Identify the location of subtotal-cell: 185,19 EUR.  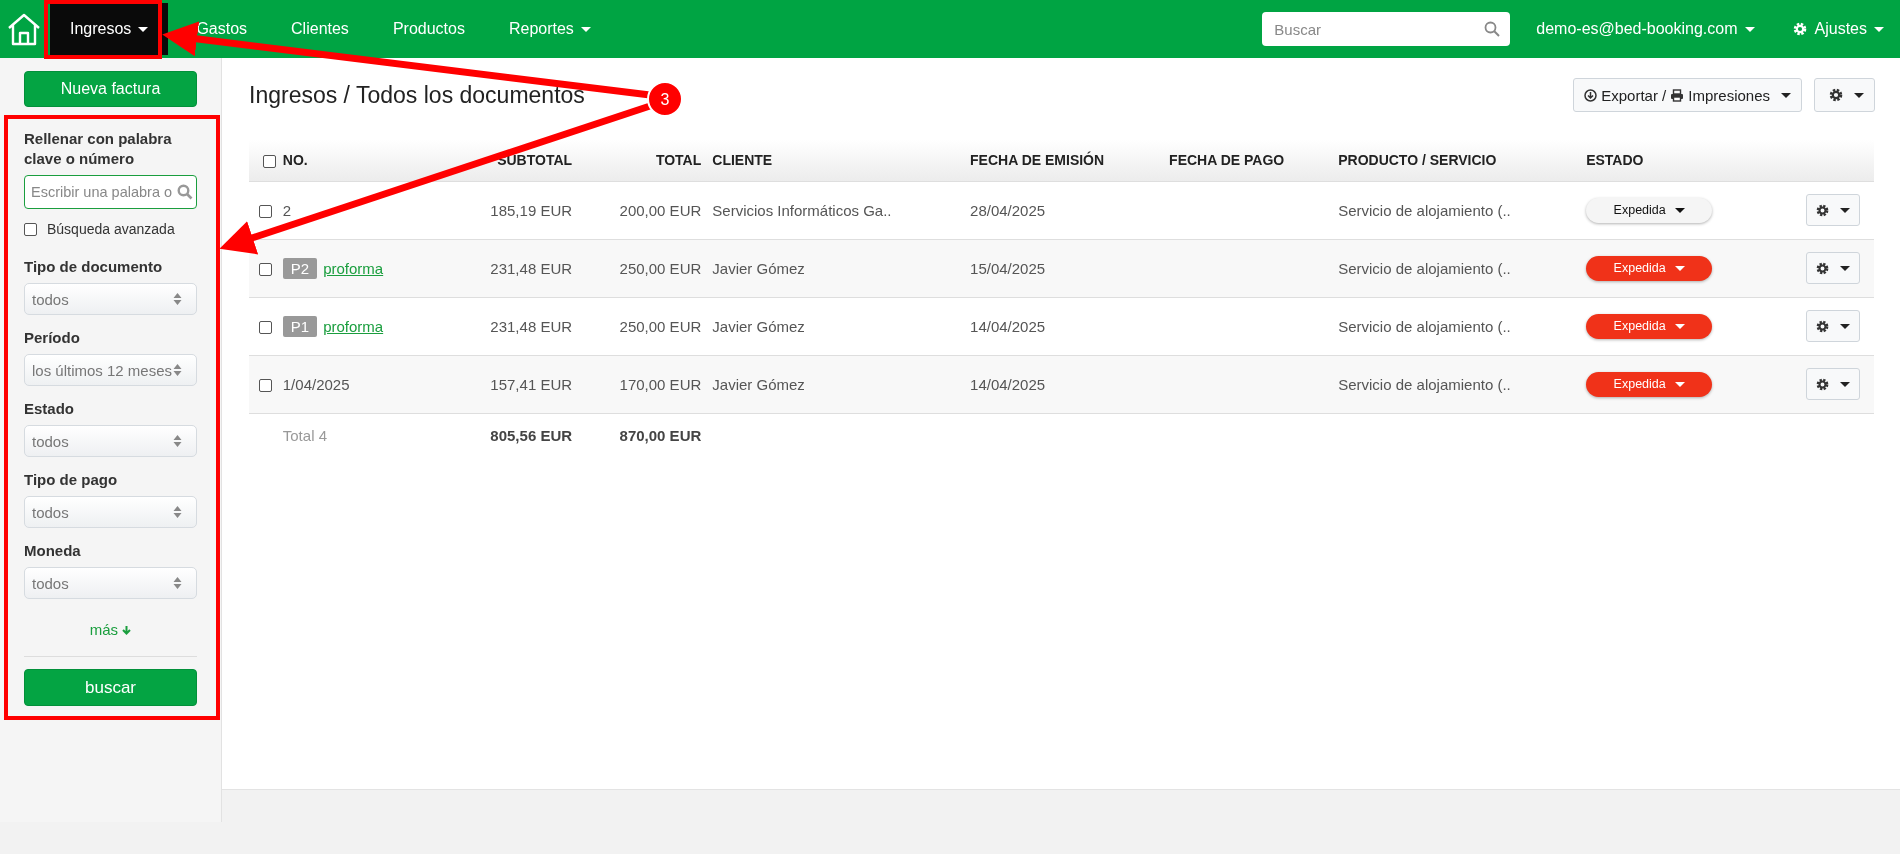
(531, 210).